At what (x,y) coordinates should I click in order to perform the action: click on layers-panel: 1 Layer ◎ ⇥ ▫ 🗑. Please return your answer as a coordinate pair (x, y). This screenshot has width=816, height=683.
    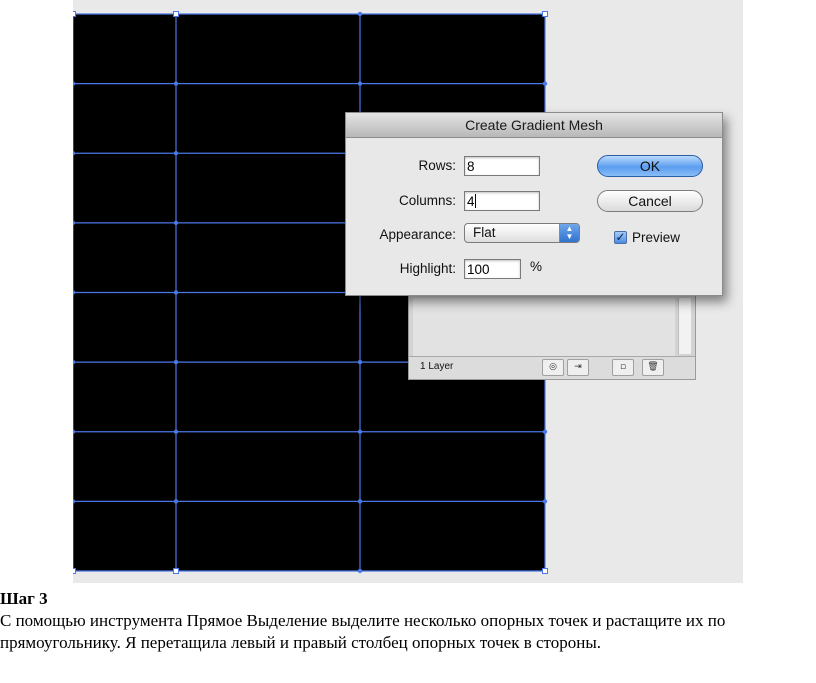
    Looking at the image, I should click on (552, 337).